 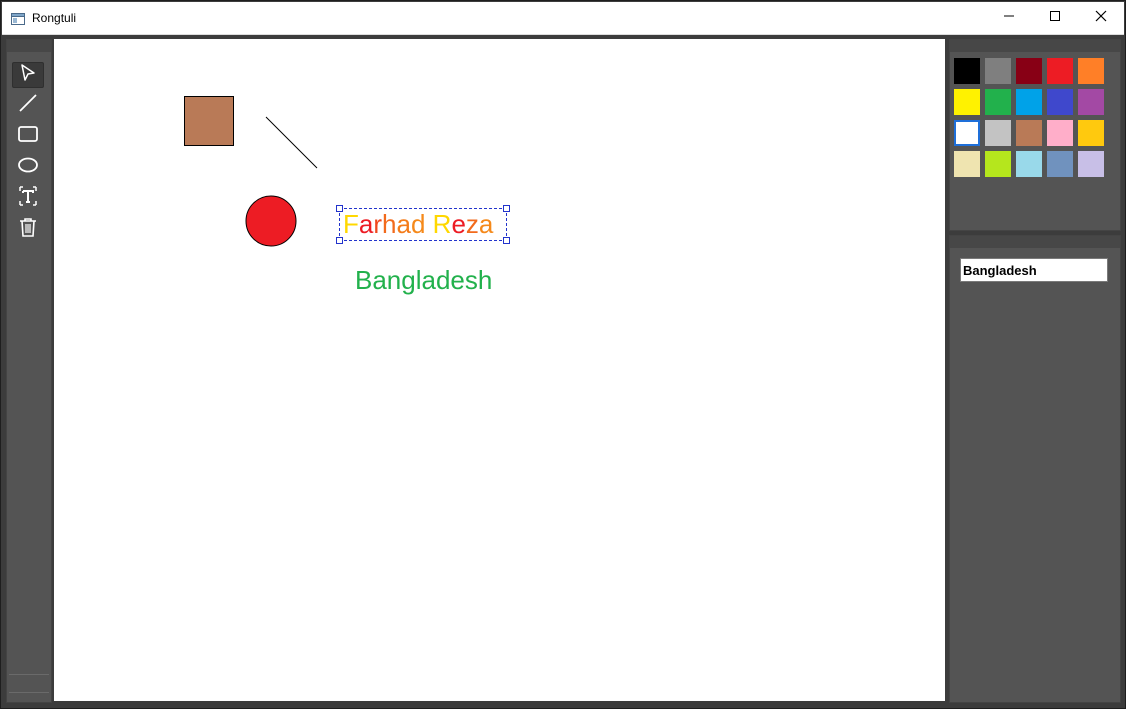 What do you see at coordinates (442, 224) in the screenshot?
I see `text-letter: R` at bounding box center [442, 224].